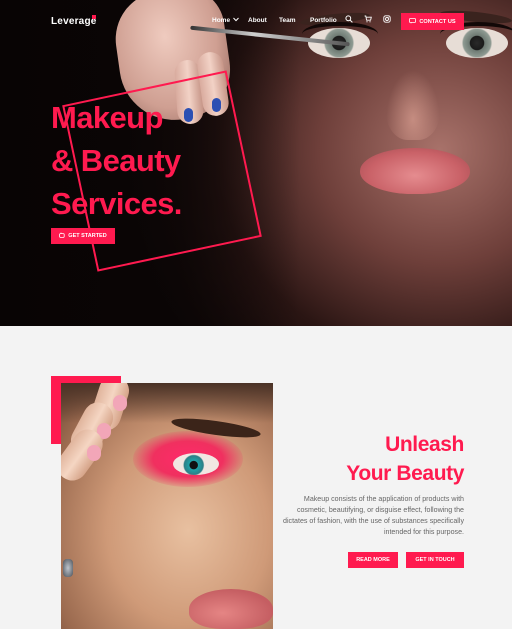 The height and width of the screenshot is (629, 512). I want to click on about-title-line: Unleash, so click(424, 444).